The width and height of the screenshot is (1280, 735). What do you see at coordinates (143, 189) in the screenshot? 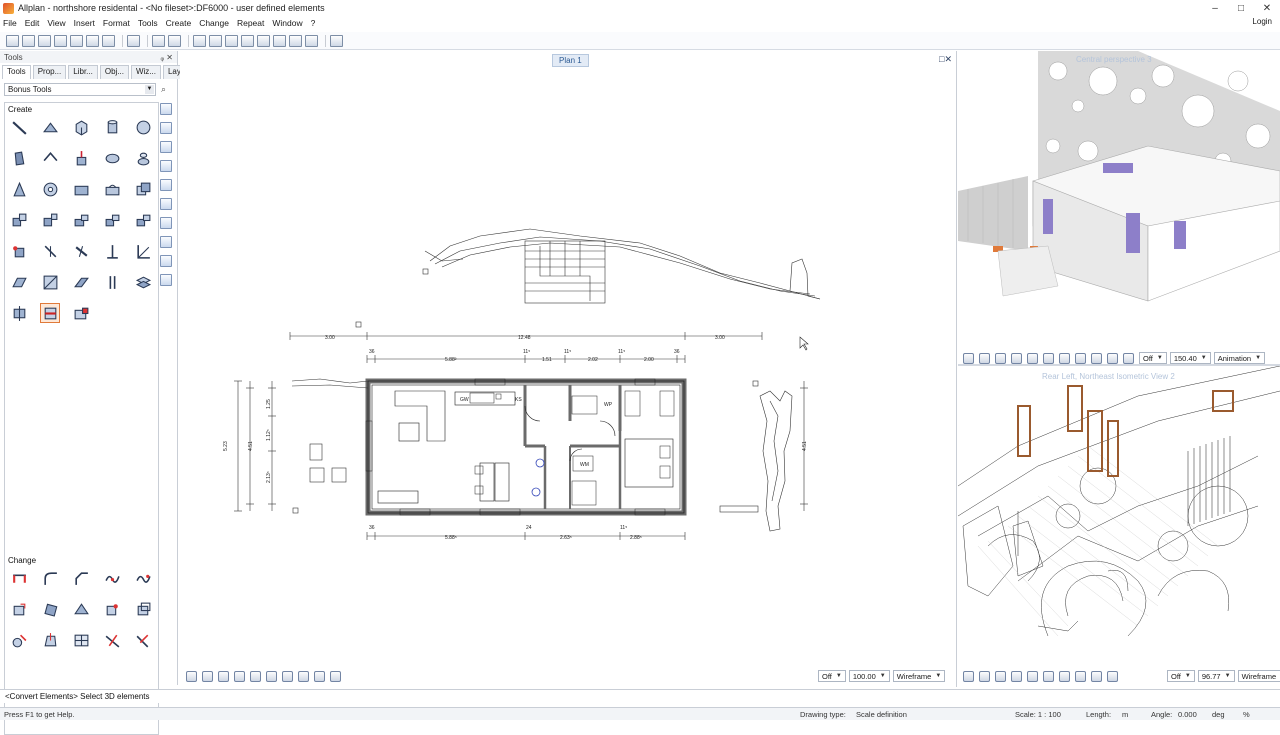
I see `intersect-icon` at bounding box center [143, 189].